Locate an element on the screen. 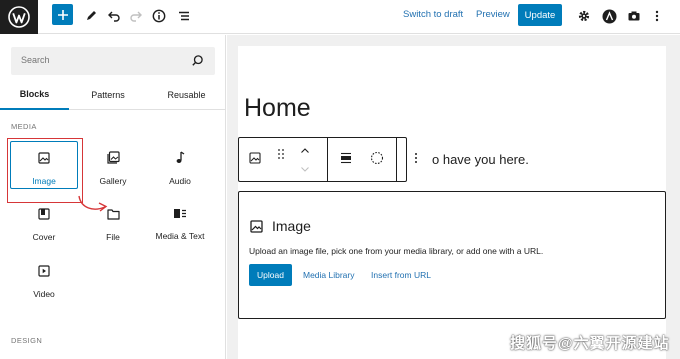 This screenshot has height=359, width=680. audio-icon is located at coordinates (180, 157).